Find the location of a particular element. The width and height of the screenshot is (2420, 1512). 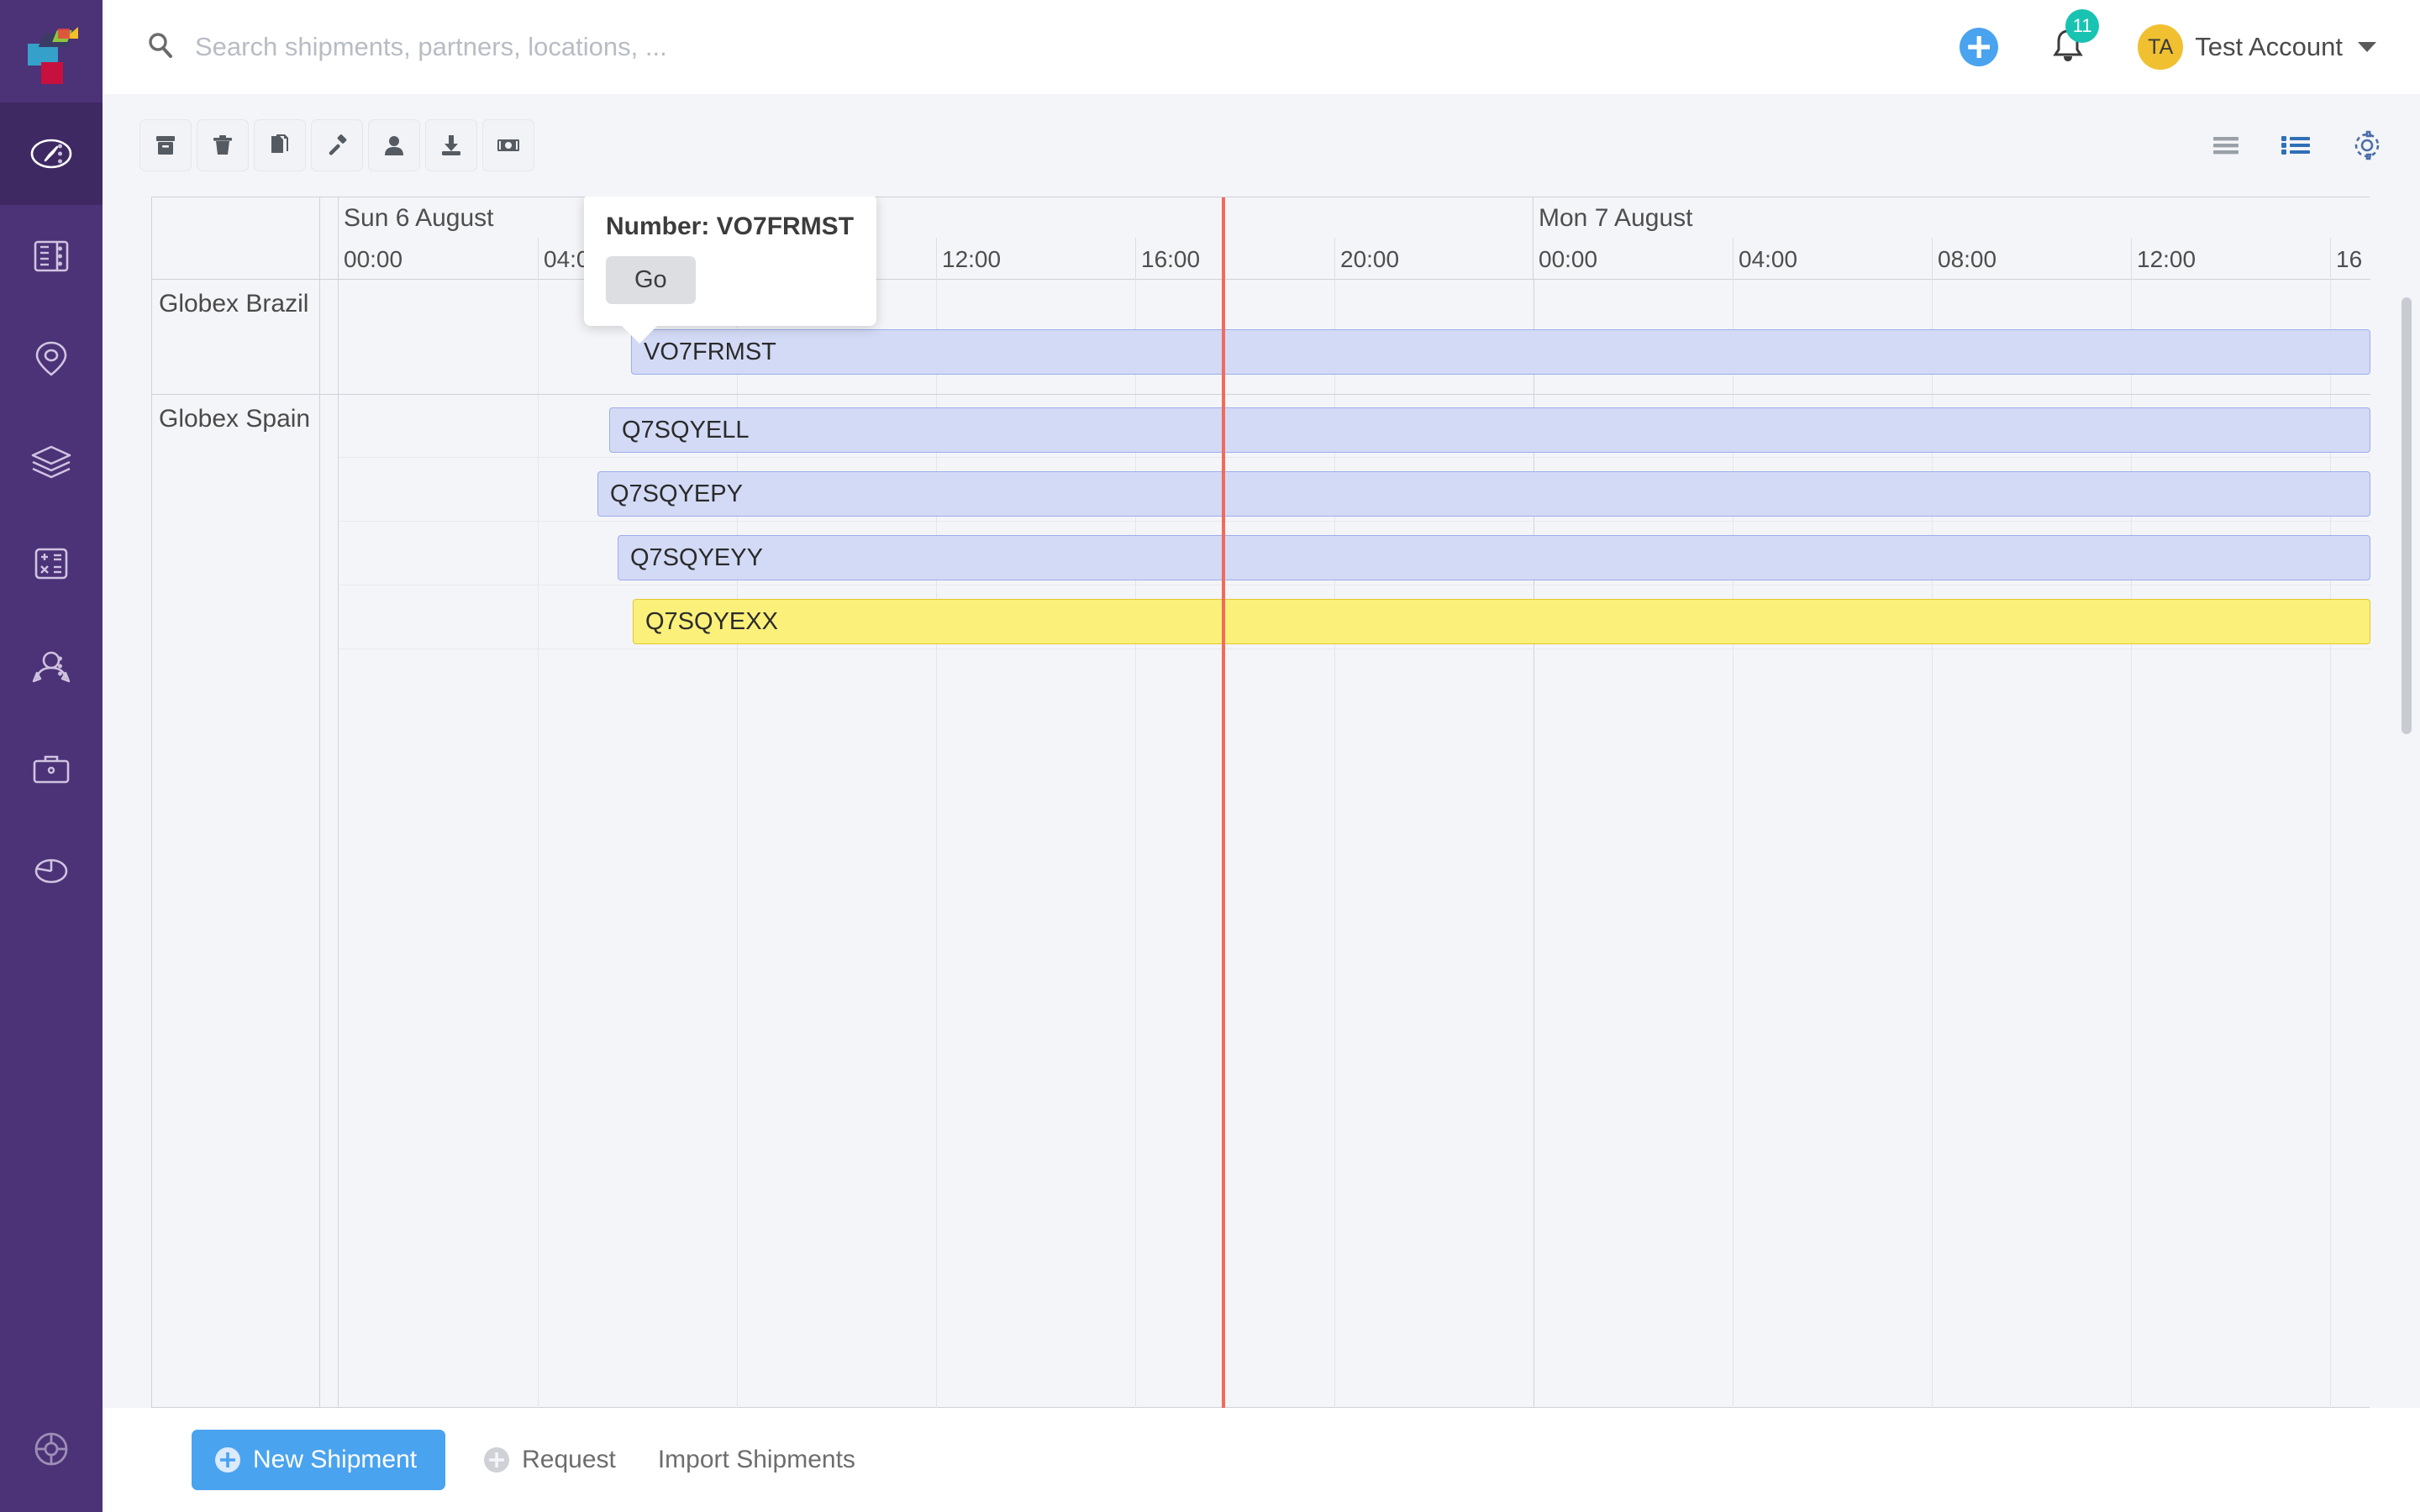

avatar: TA is located at coordinates (2161, 47).